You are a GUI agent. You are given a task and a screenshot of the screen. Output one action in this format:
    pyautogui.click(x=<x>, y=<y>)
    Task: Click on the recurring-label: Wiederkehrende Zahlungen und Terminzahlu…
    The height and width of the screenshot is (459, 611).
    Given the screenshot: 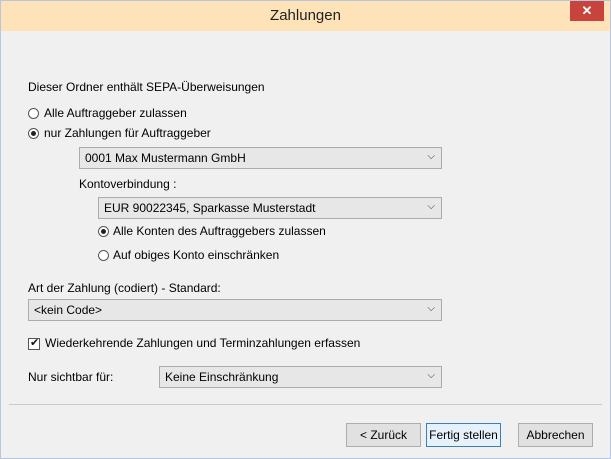 What is the action you would take?
    pyautogui.click(x=202, y=343)
    